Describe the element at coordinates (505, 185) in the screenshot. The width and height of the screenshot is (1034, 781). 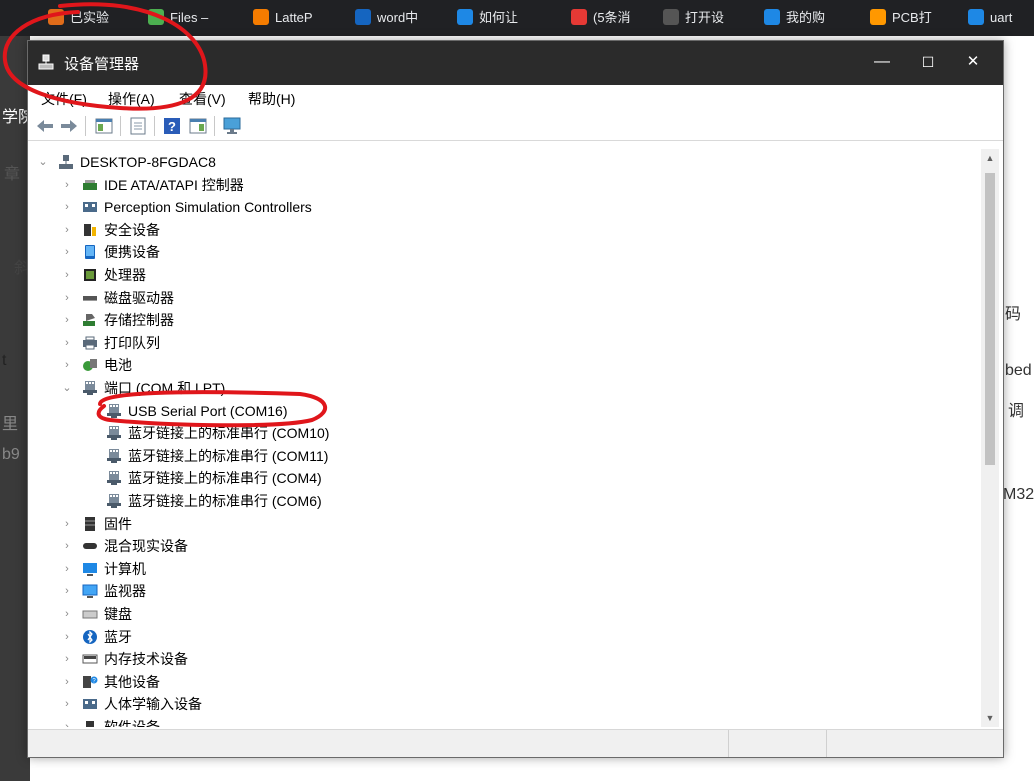
I see `tree-category-node: › IDE ATA/ATAPI 控制器` at that location.